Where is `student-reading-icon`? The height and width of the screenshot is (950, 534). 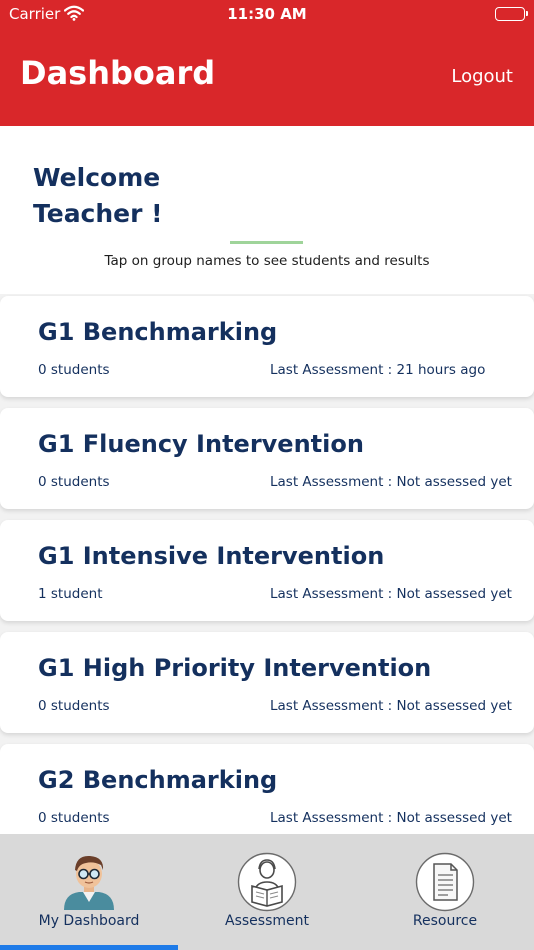
student-reading-icon is located at coordinates (267, 882).